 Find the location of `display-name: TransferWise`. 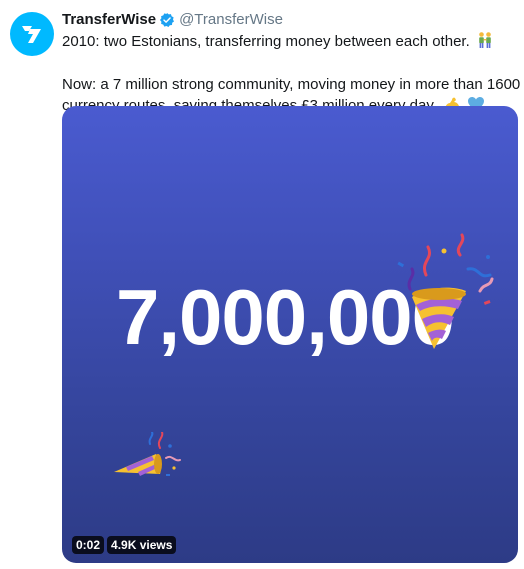

display-name: TransferWise is located at coordinates (109, 20).